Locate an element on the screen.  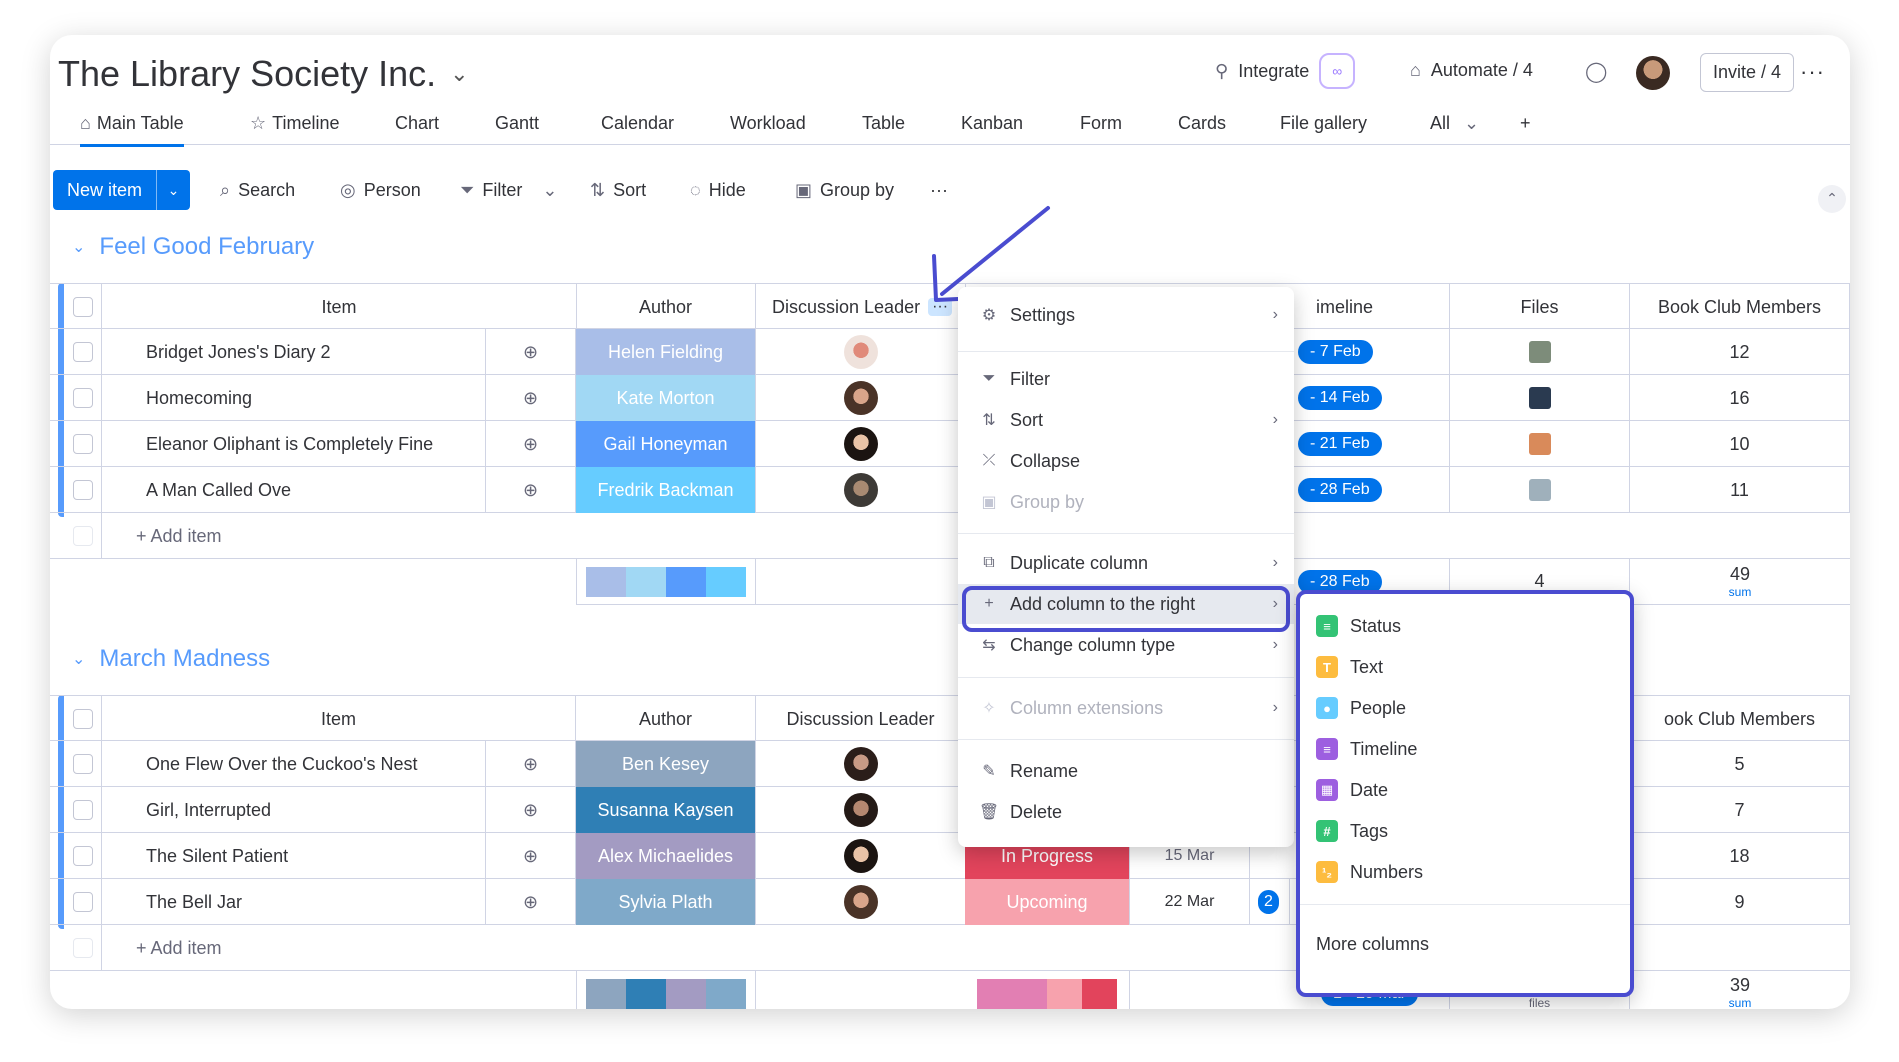
item-name: The Bell Jar is located at coordinates (294, 902).